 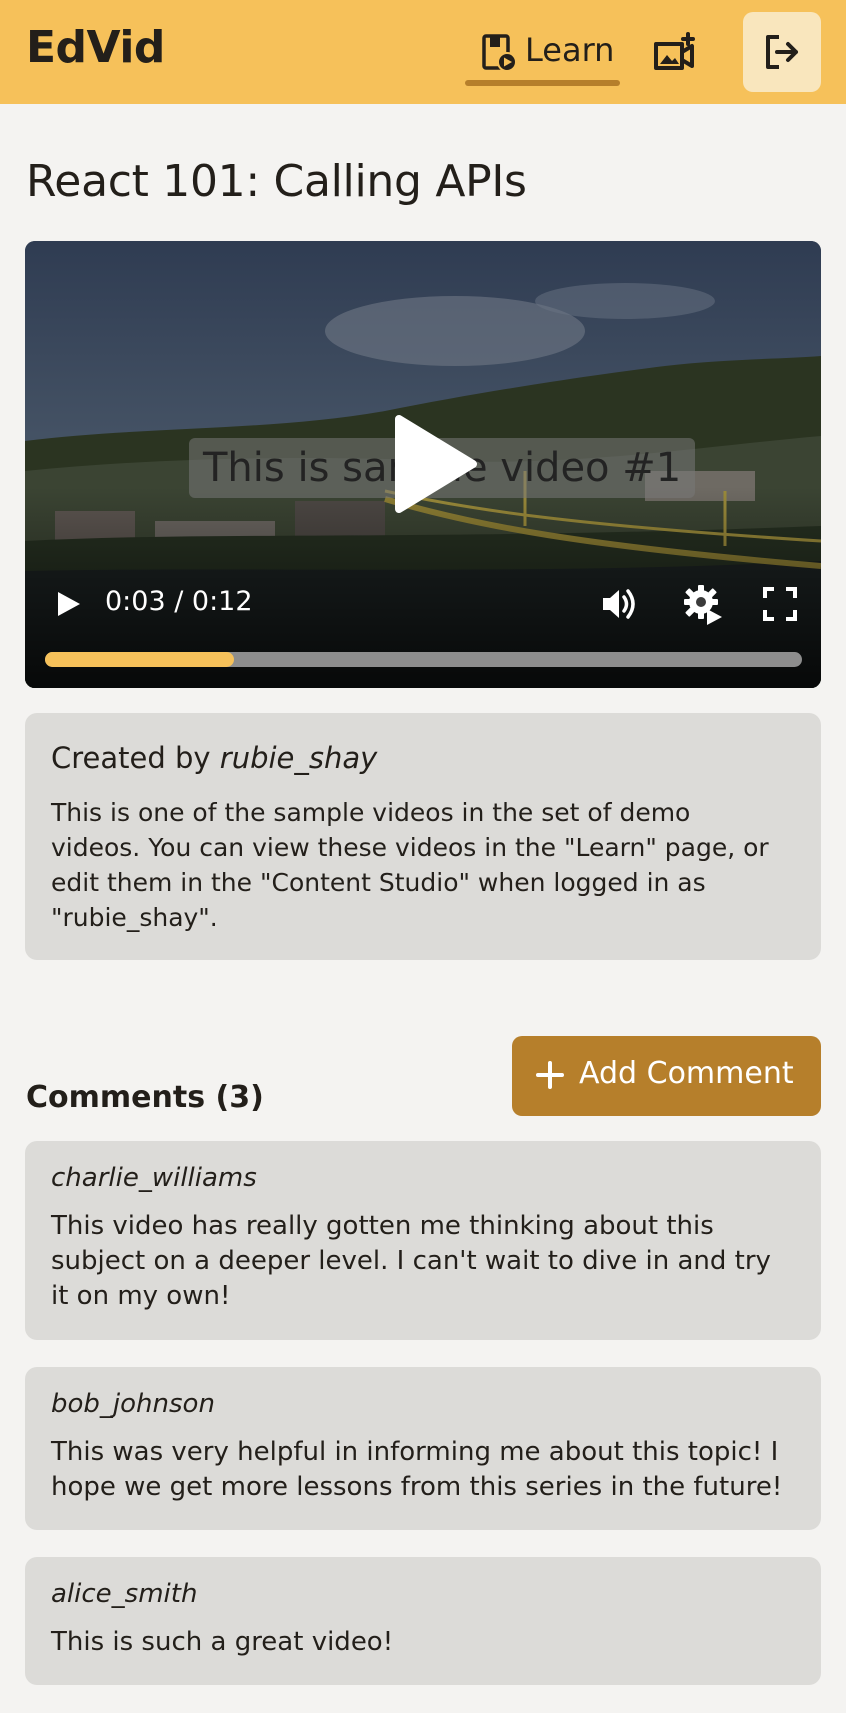 I want to click on add-comment-button: Add Comment, so click(x=666, y=1076).